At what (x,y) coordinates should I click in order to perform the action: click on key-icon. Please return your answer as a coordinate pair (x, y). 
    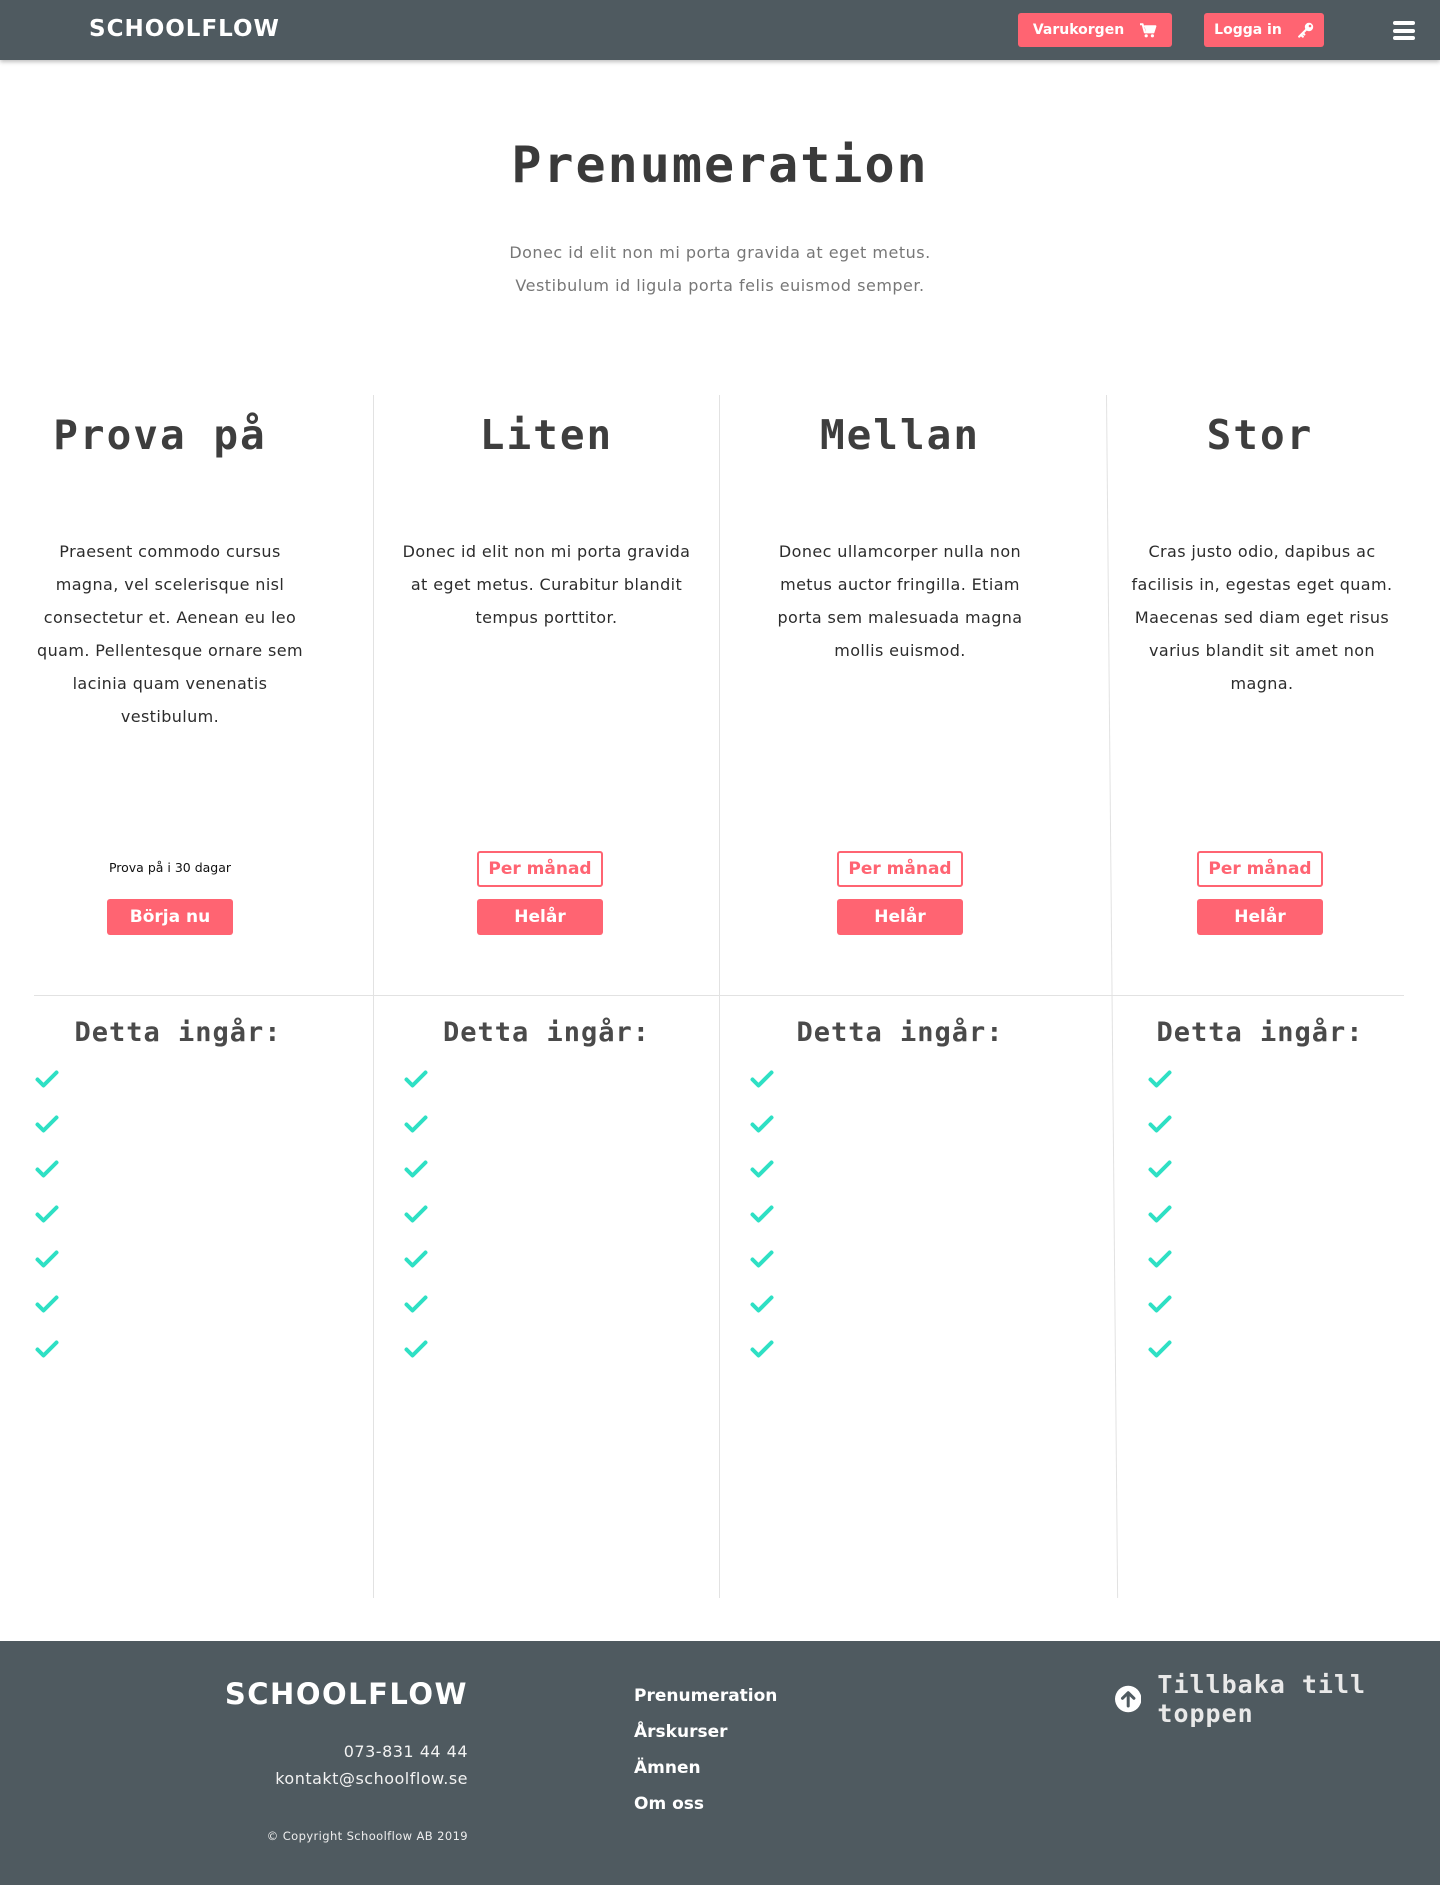
    Looking at the image, I should click on (1305, 30).